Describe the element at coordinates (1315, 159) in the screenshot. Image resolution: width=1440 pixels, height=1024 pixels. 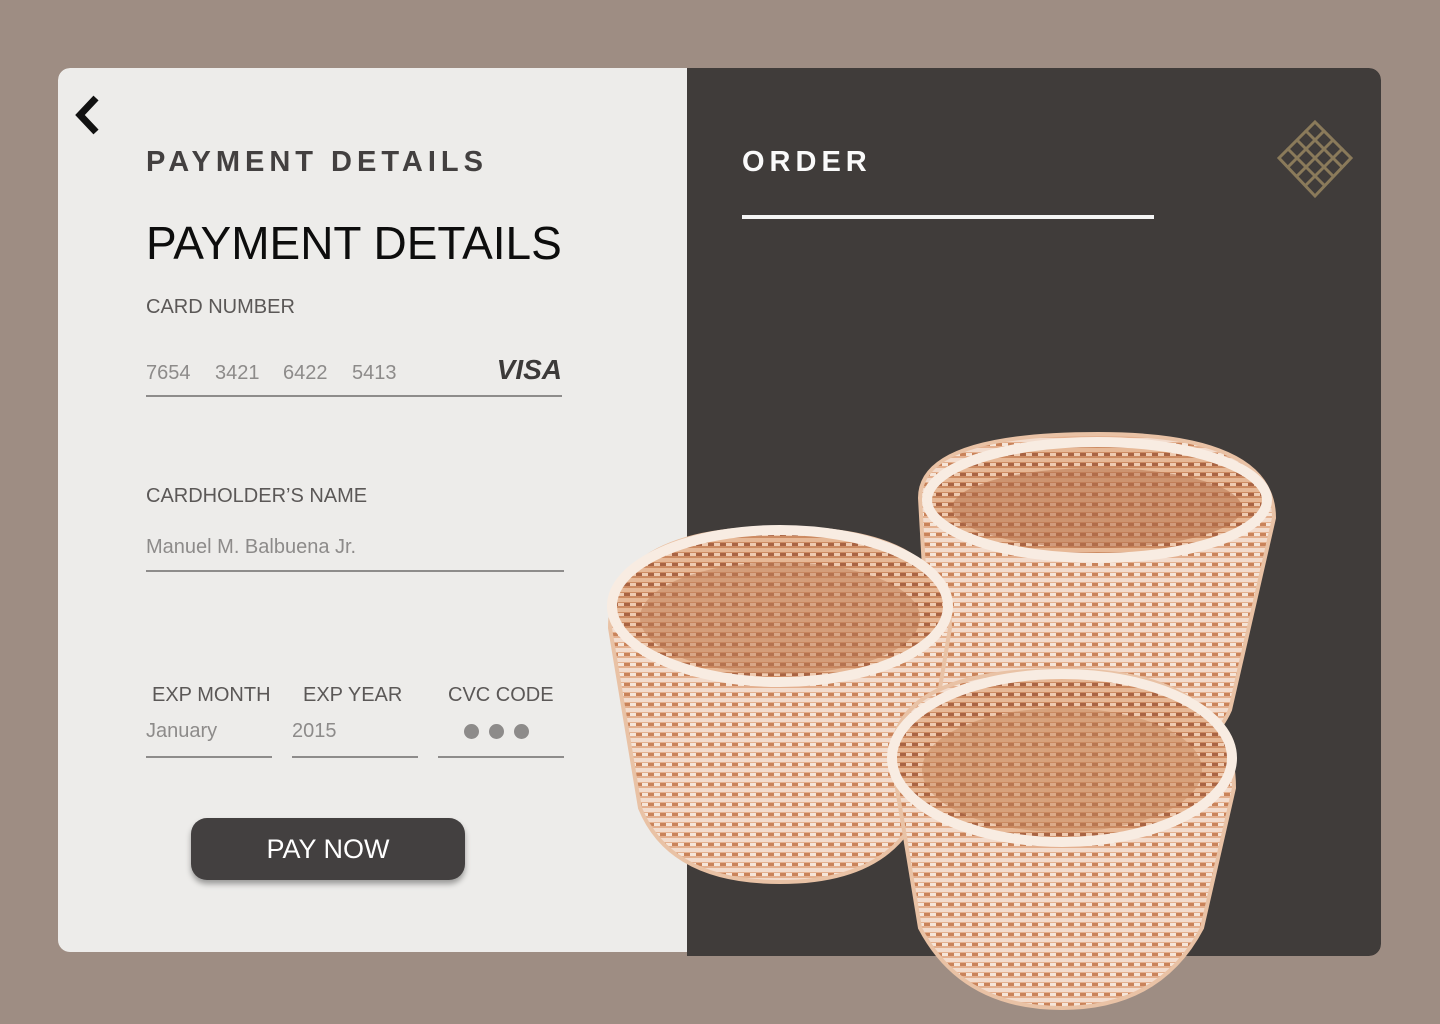
I see `woven-knot-logo-icon` at that location.